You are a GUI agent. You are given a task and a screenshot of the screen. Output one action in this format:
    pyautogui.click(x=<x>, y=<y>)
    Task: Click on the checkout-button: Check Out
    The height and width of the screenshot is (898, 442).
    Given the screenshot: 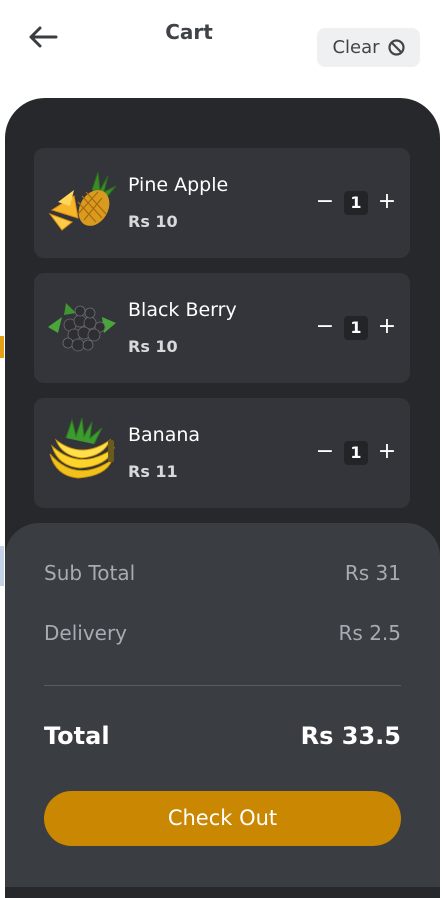 What is the action you would take?
    pyautogui.click(x=222, y=818)
    